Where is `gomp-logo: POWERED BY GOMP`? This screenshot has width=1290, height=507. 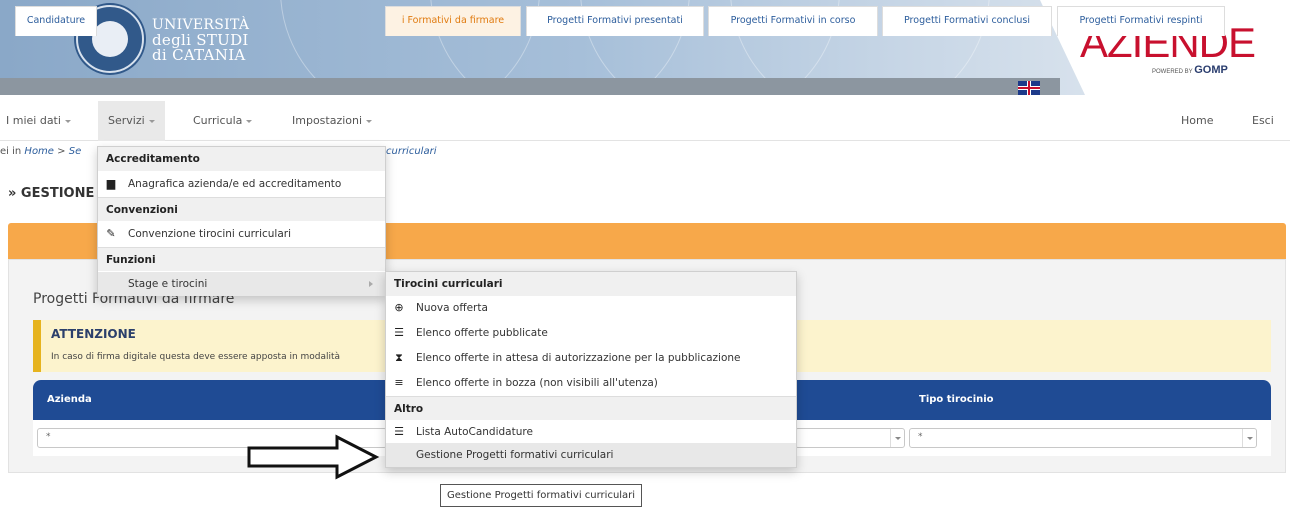
gomp-logo: POWERED BY GOMP is located at coordinates (1190, 70).